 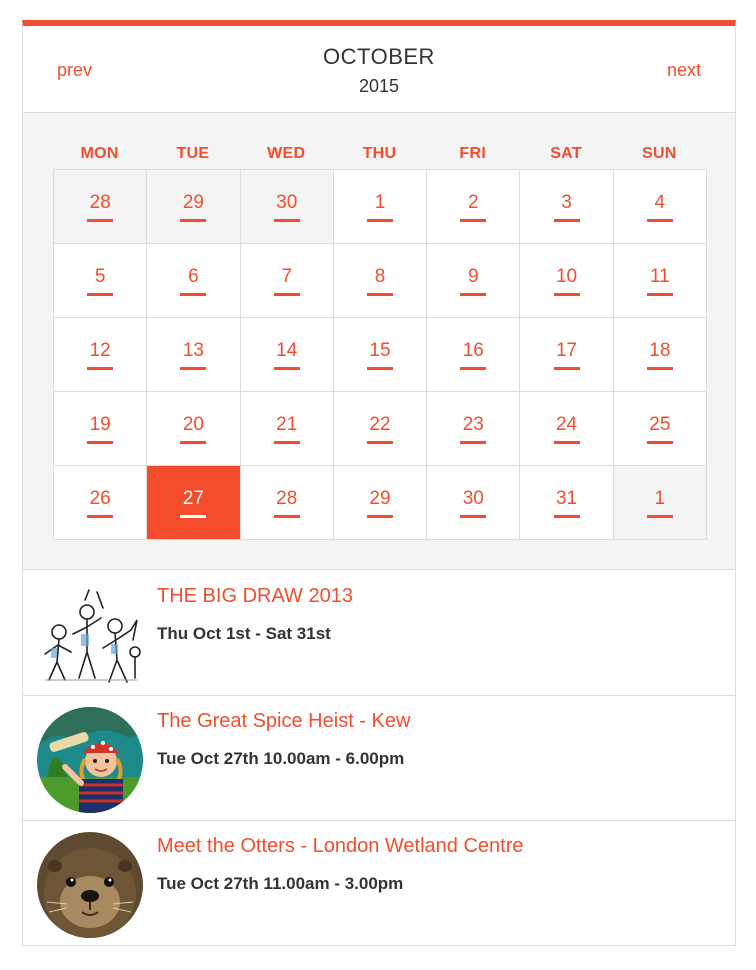 I want to click on day-cell: 13, so click(x=194, y=355).